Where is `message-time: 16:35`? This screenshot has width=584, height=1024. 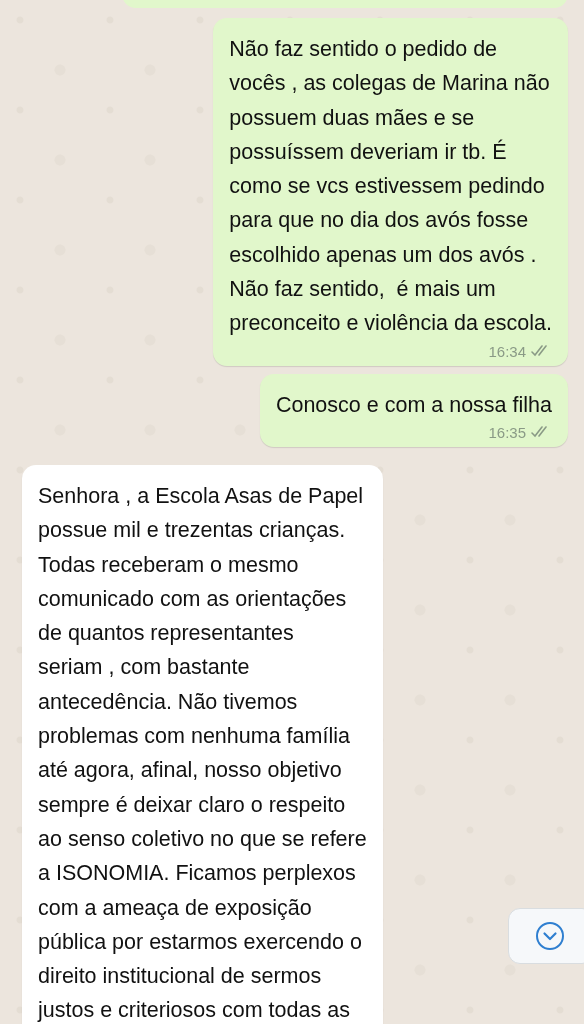
message-time: 16:35 is located at coordinates (507, 432).